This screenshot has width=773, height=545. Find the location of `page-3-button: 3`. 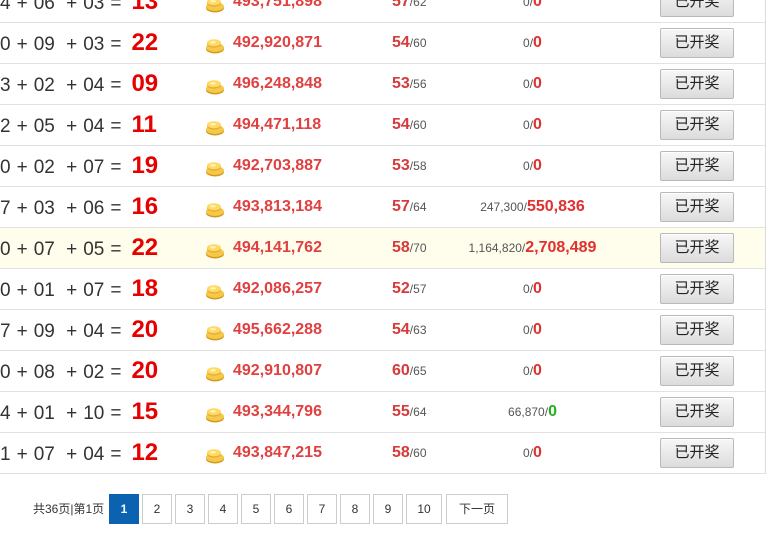

page-3-button: 3 is located at coordinates (190, 509).